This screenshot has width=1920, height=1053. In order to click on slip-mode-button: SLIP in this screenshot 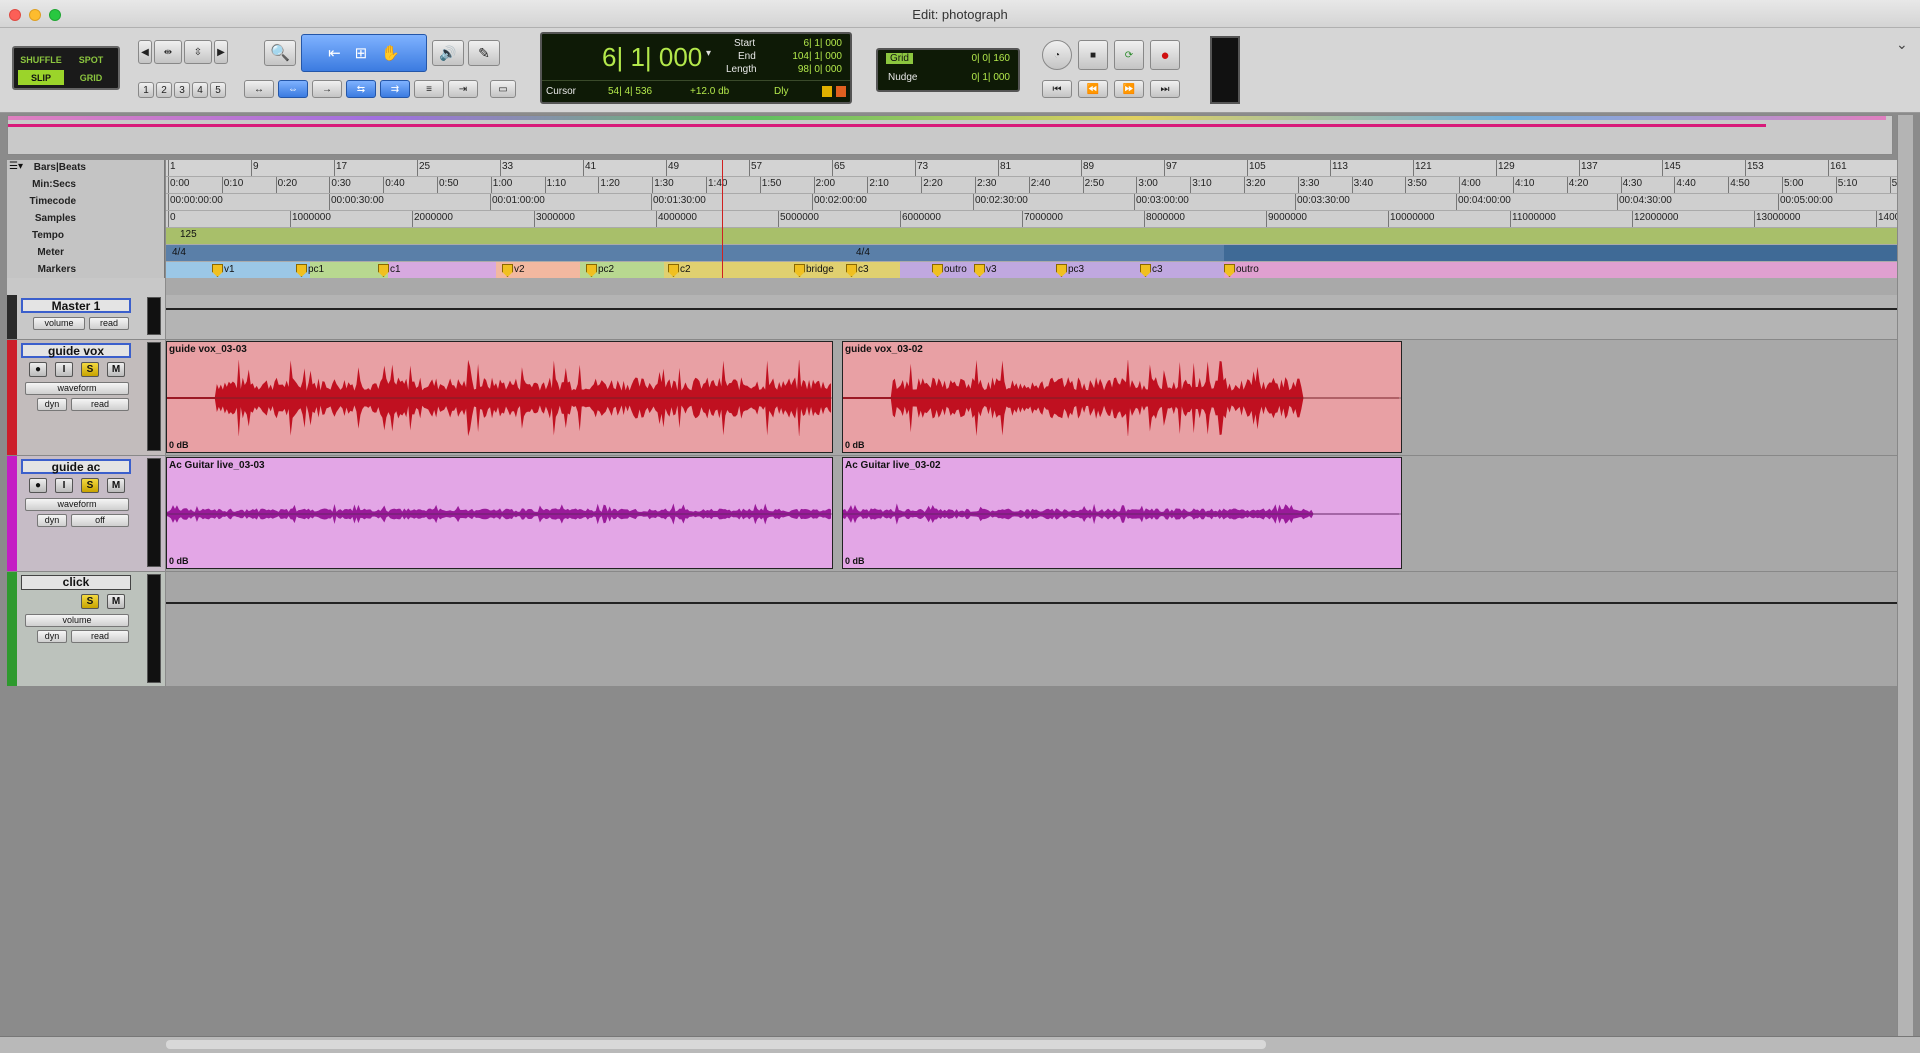, I will do `click(41, 77)`.